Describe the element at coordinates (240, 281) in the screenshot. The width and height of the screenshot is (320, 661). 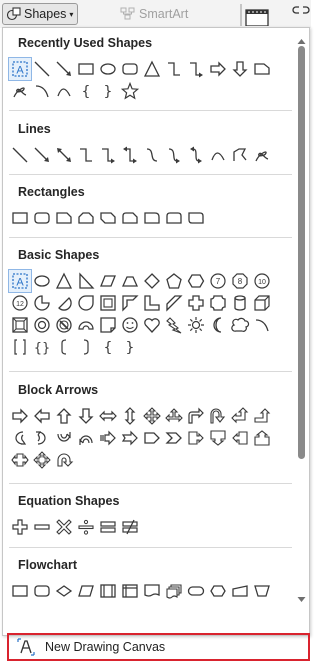
I see `octagon-shape-icon: 8` at that location.